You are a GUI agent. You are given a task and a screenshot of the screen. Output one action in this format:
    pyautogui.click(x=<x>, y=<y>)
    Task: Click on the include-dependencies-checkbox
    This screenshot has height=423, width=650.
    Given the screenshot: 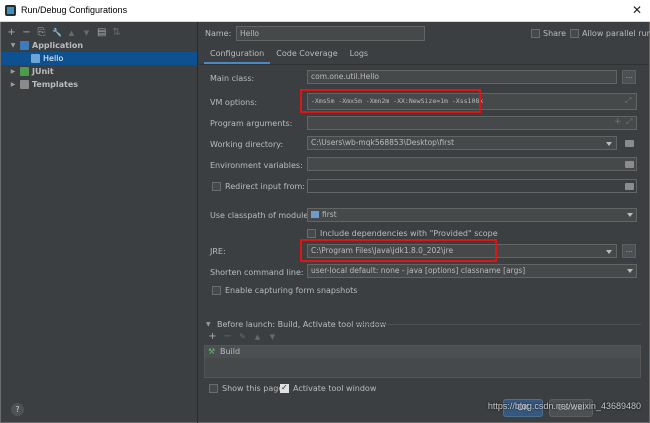 What is the action you would take?
    pyautogui.click(x=311, y=233)
    